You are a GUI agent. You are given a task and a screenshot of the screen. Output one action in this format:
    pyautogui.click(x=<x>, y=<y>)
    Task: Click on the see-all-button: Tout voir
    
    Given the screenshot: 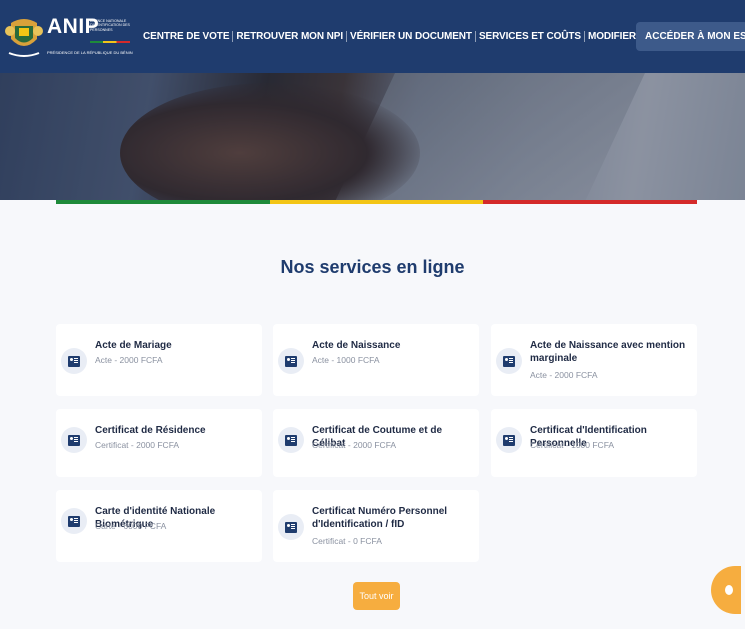 What is the action you would take?
    pyautogui.click(x=376, y=596)
    